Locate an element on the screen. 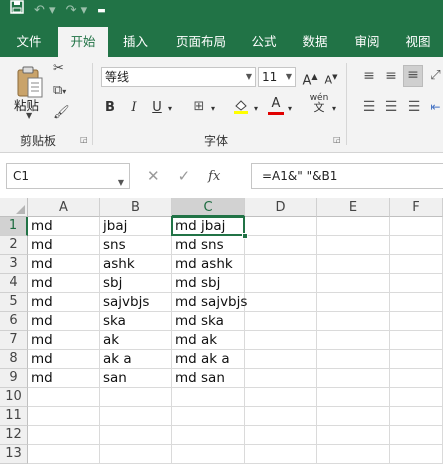 This screenshot has height=464, width=443. copy-icon: ⧉▾ is located at coordinates (59, 91).